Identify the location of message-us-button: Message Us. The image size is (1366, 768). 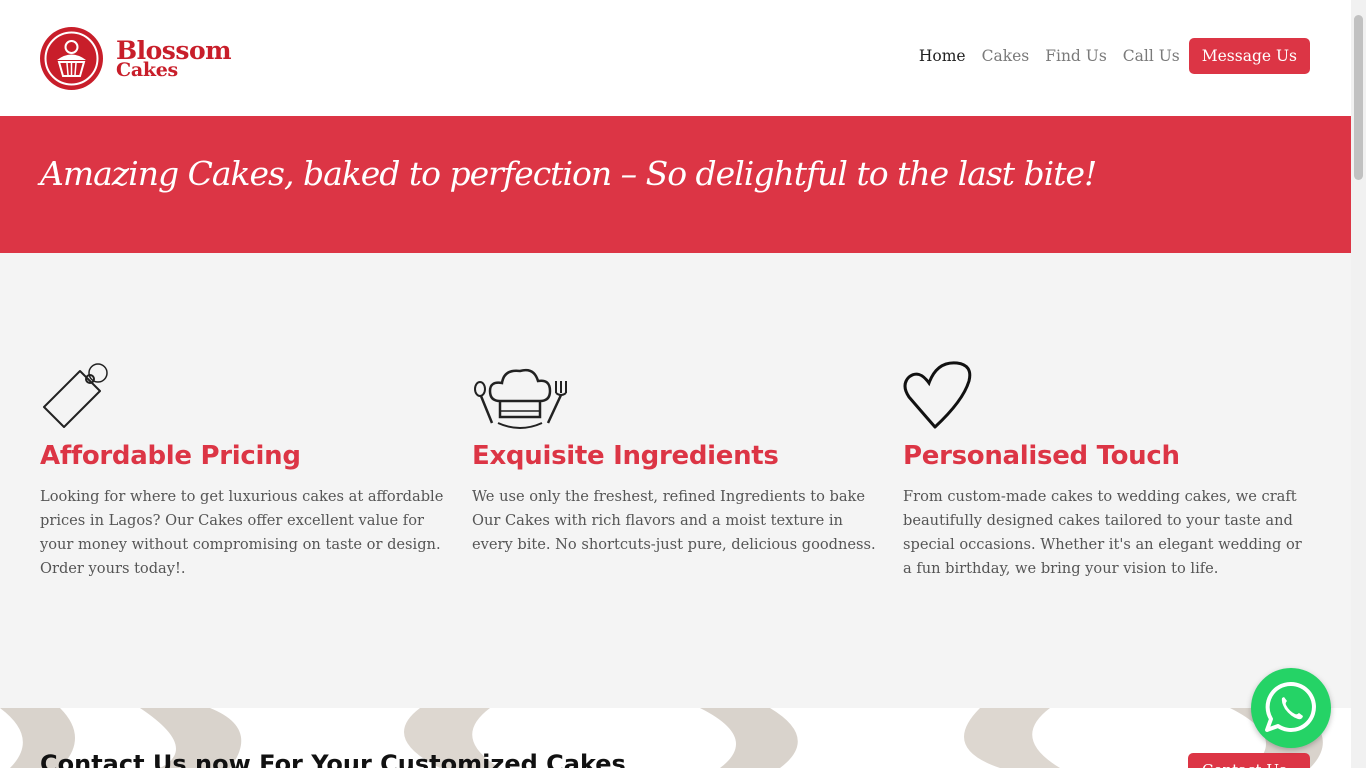
(1249, 56).